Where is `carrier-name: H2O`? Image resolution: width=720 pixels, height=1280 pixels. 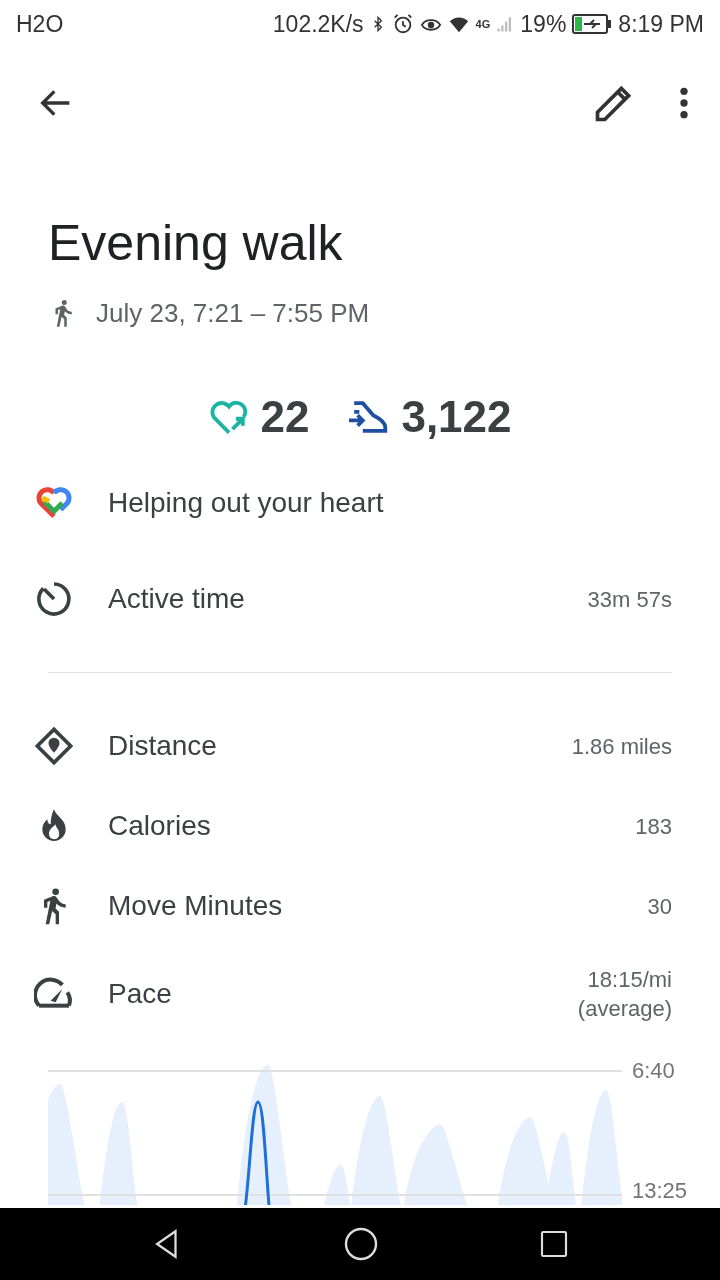 carrier-name: H2O is located at coordinates (40, 24).